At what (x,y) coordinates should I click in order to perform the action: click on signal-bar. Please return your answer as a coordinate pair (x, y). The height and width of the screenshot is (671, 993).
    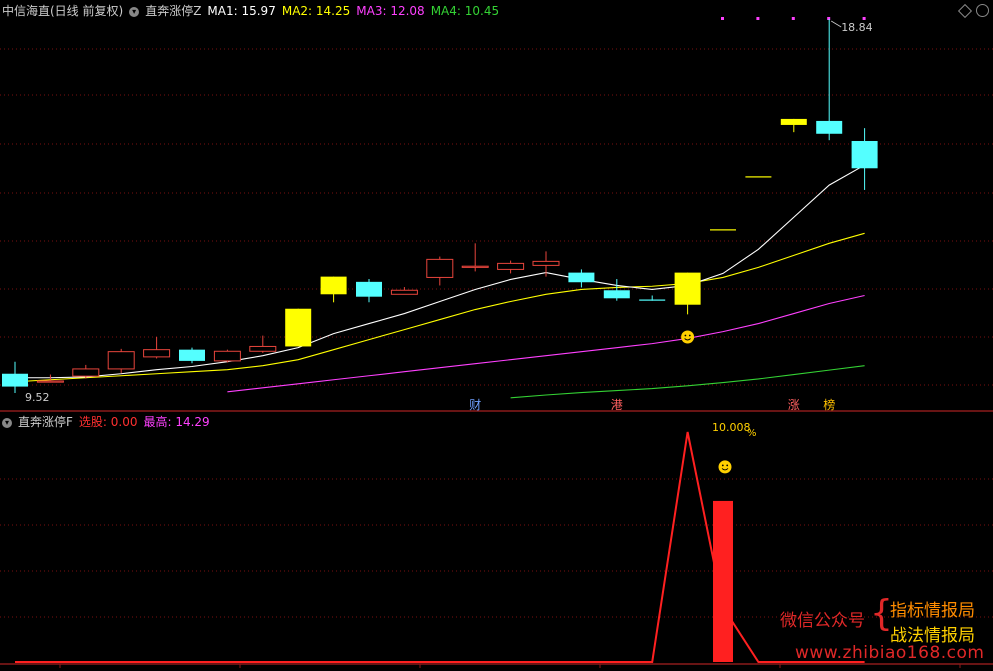
    Looking at the image, I should click on (723, 581).